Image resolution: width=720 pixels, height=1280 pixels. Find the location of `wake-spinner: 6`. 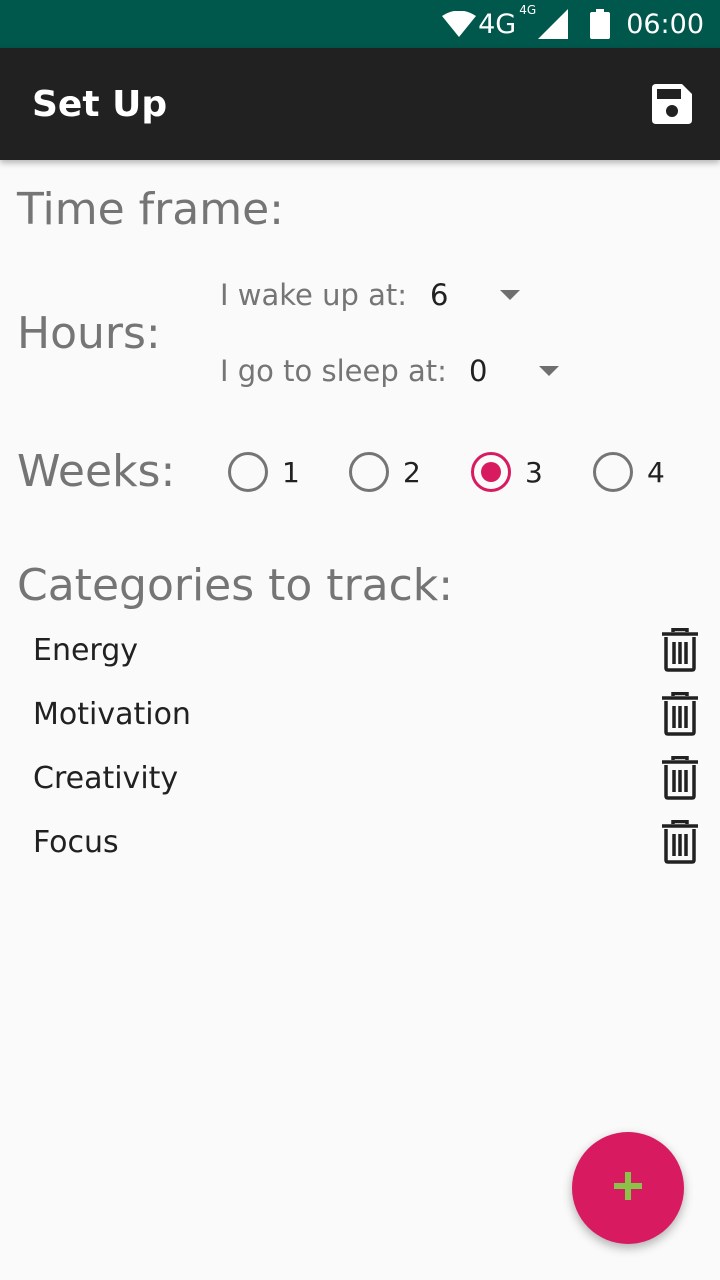

wake-spinner: 6 is located at coordinates (475, 295).